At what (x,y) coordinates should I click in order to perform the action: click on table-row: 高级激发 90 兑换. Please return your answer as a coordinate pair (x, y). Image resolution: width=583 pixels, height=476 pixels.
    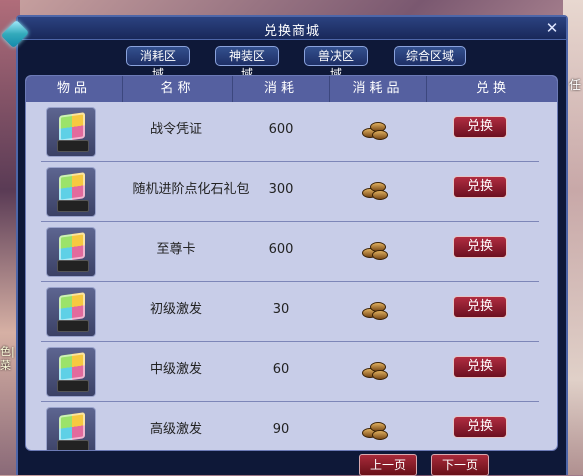
    Looking at the image, I should click on (290, 426).